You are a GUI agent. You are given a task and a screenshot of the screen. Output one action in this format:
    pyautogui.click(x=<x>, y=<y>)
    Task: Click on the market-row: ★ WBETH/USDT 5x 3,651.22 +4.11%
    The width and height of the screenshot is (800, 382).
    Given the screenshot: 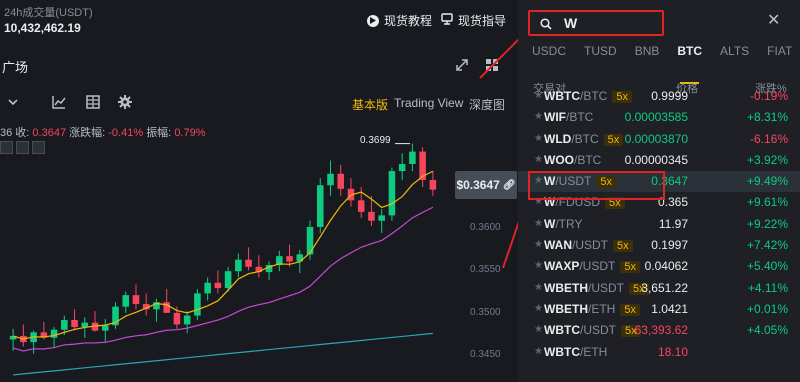 What is the action you would take?
    pyautogui.click(x=659, y=288)
    